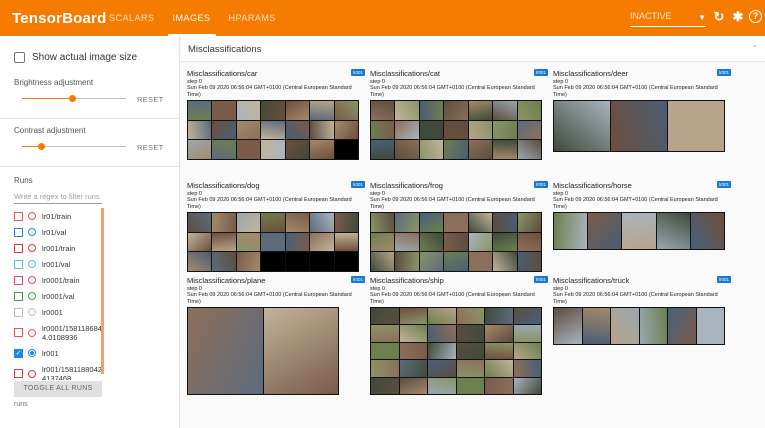 Image resolution: width=765 pixels, height=428 pixels. I want to click on run-item: lr0001/val, so click(59, 296).